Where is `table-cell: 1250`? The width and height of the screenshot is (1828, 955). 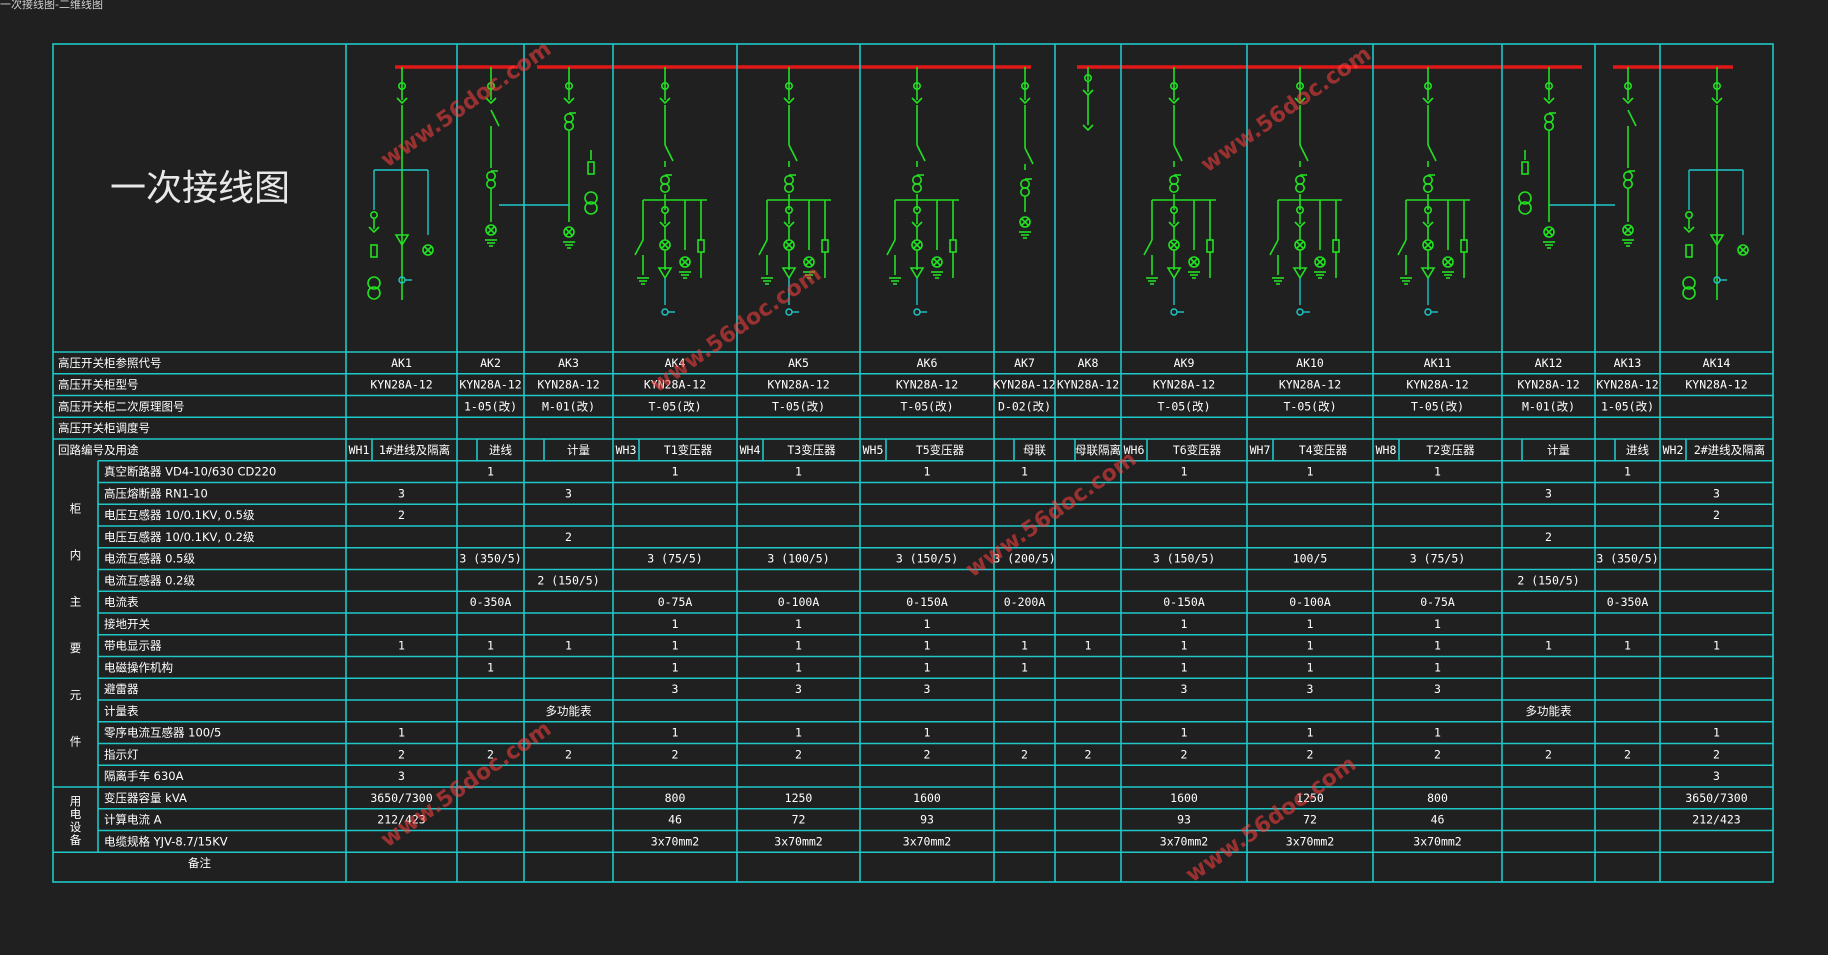 table-cell: 1250 is located at coordinates (799, 798).